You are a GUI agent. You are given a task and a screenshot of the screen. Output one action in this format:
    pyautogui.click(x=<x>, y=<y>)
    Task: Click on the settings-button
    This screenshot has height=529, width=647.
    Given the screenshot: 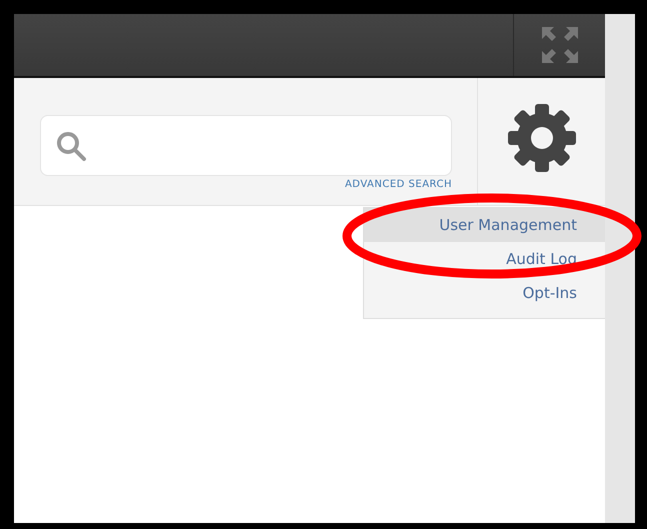 What is the action you would take?
    pyautogui.click(x=542, y=138)
    